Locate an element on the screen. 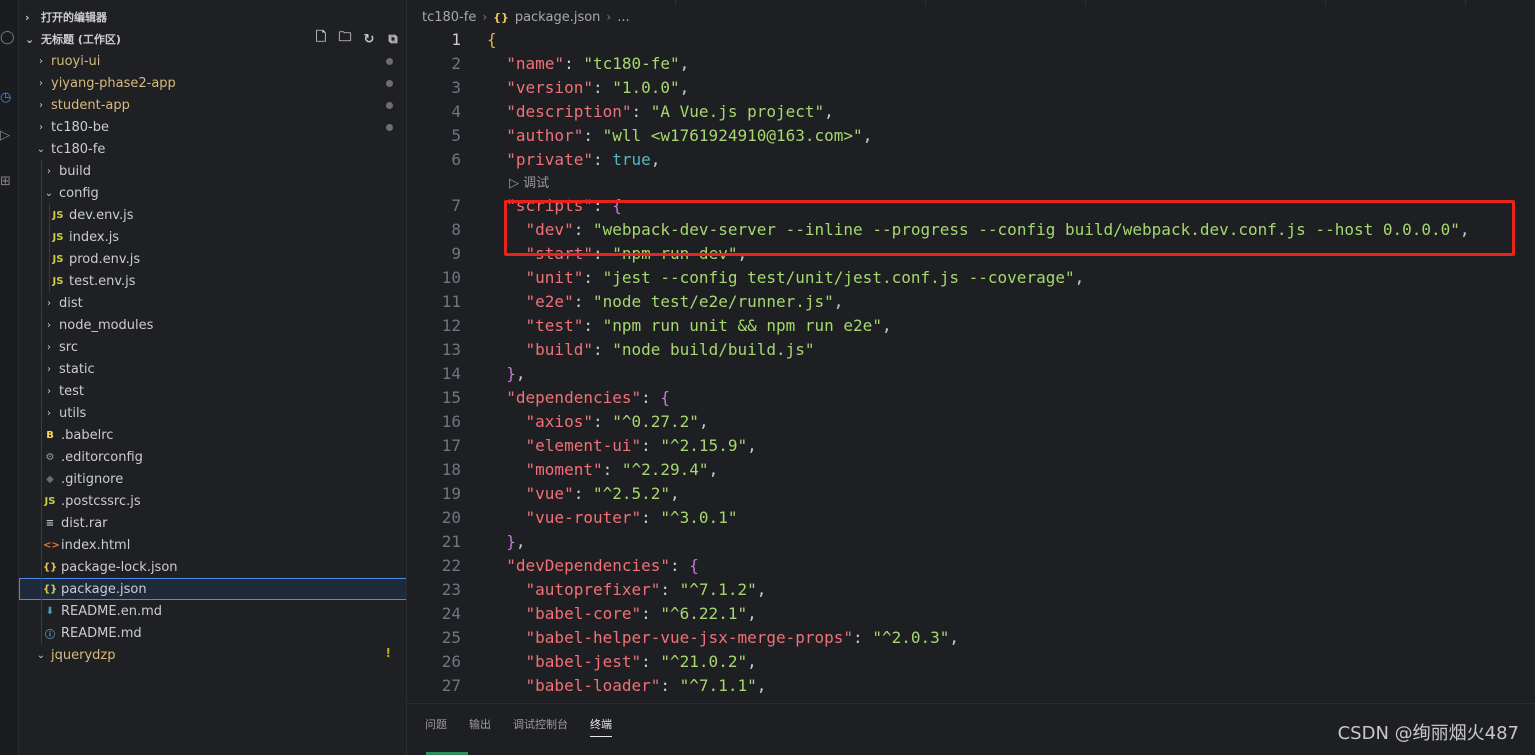  panel-tab: 输出 is located at coordinates (480, 726).